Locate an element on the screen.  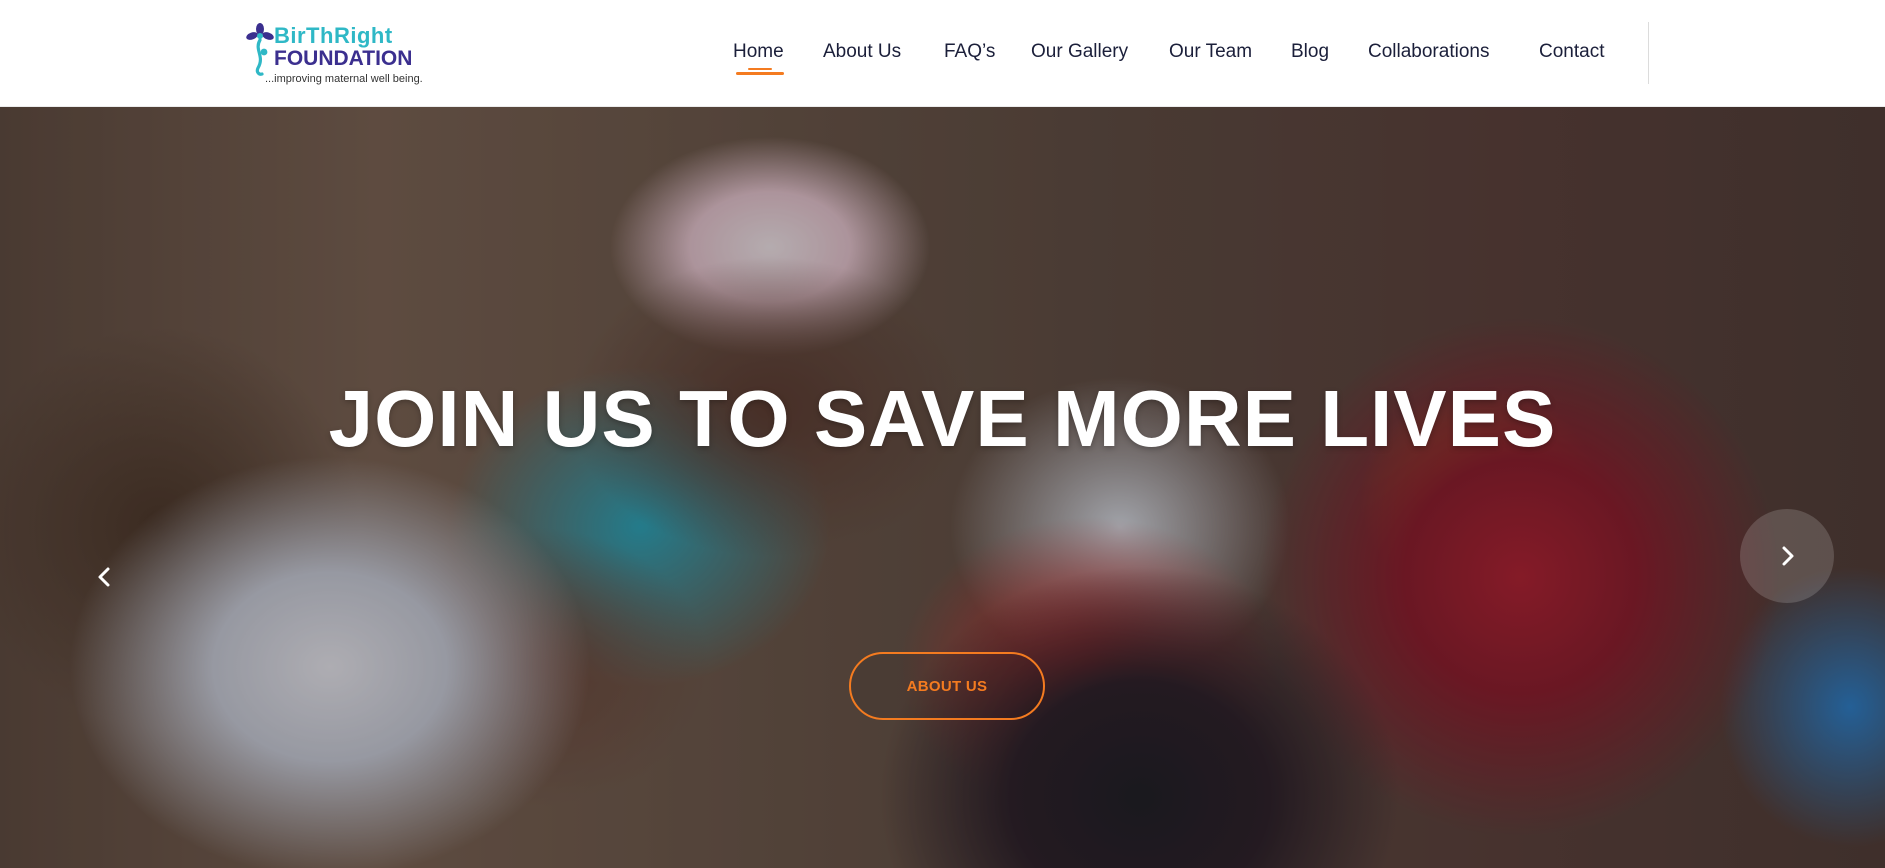
nav-item-our-team: Our Team is located at coordinates (1210, 52).